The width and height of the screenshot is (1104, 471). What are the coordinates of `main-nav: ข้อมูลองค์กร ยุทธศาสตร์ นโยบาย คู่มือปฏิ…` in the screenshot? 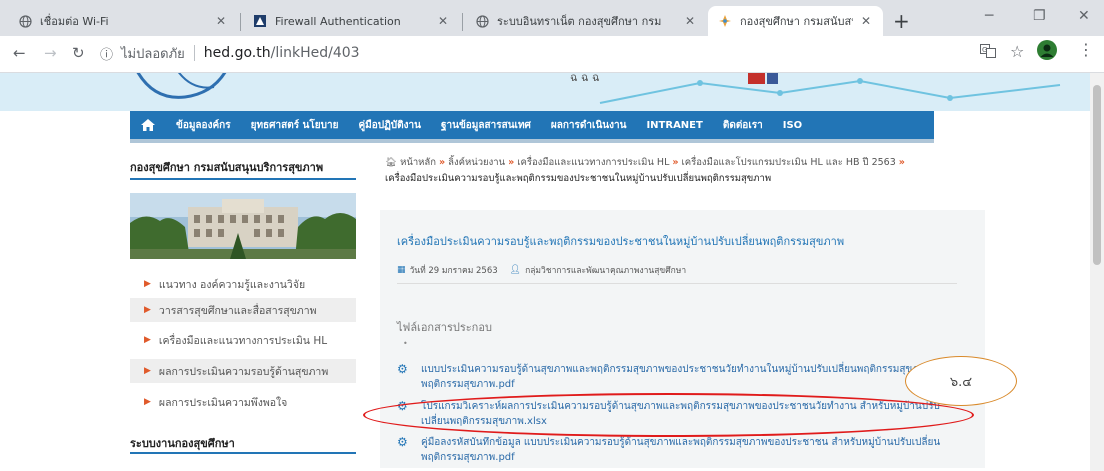 It's located at (532, 125).